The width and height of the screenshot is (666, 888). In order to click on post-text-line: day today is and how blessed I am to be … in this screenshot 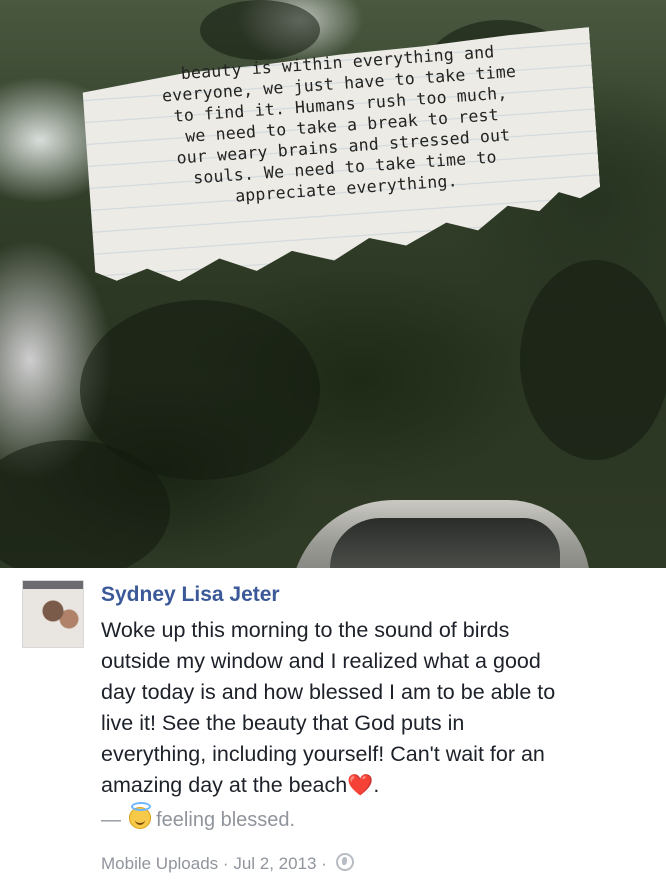, I will do `click(328, 692)`.